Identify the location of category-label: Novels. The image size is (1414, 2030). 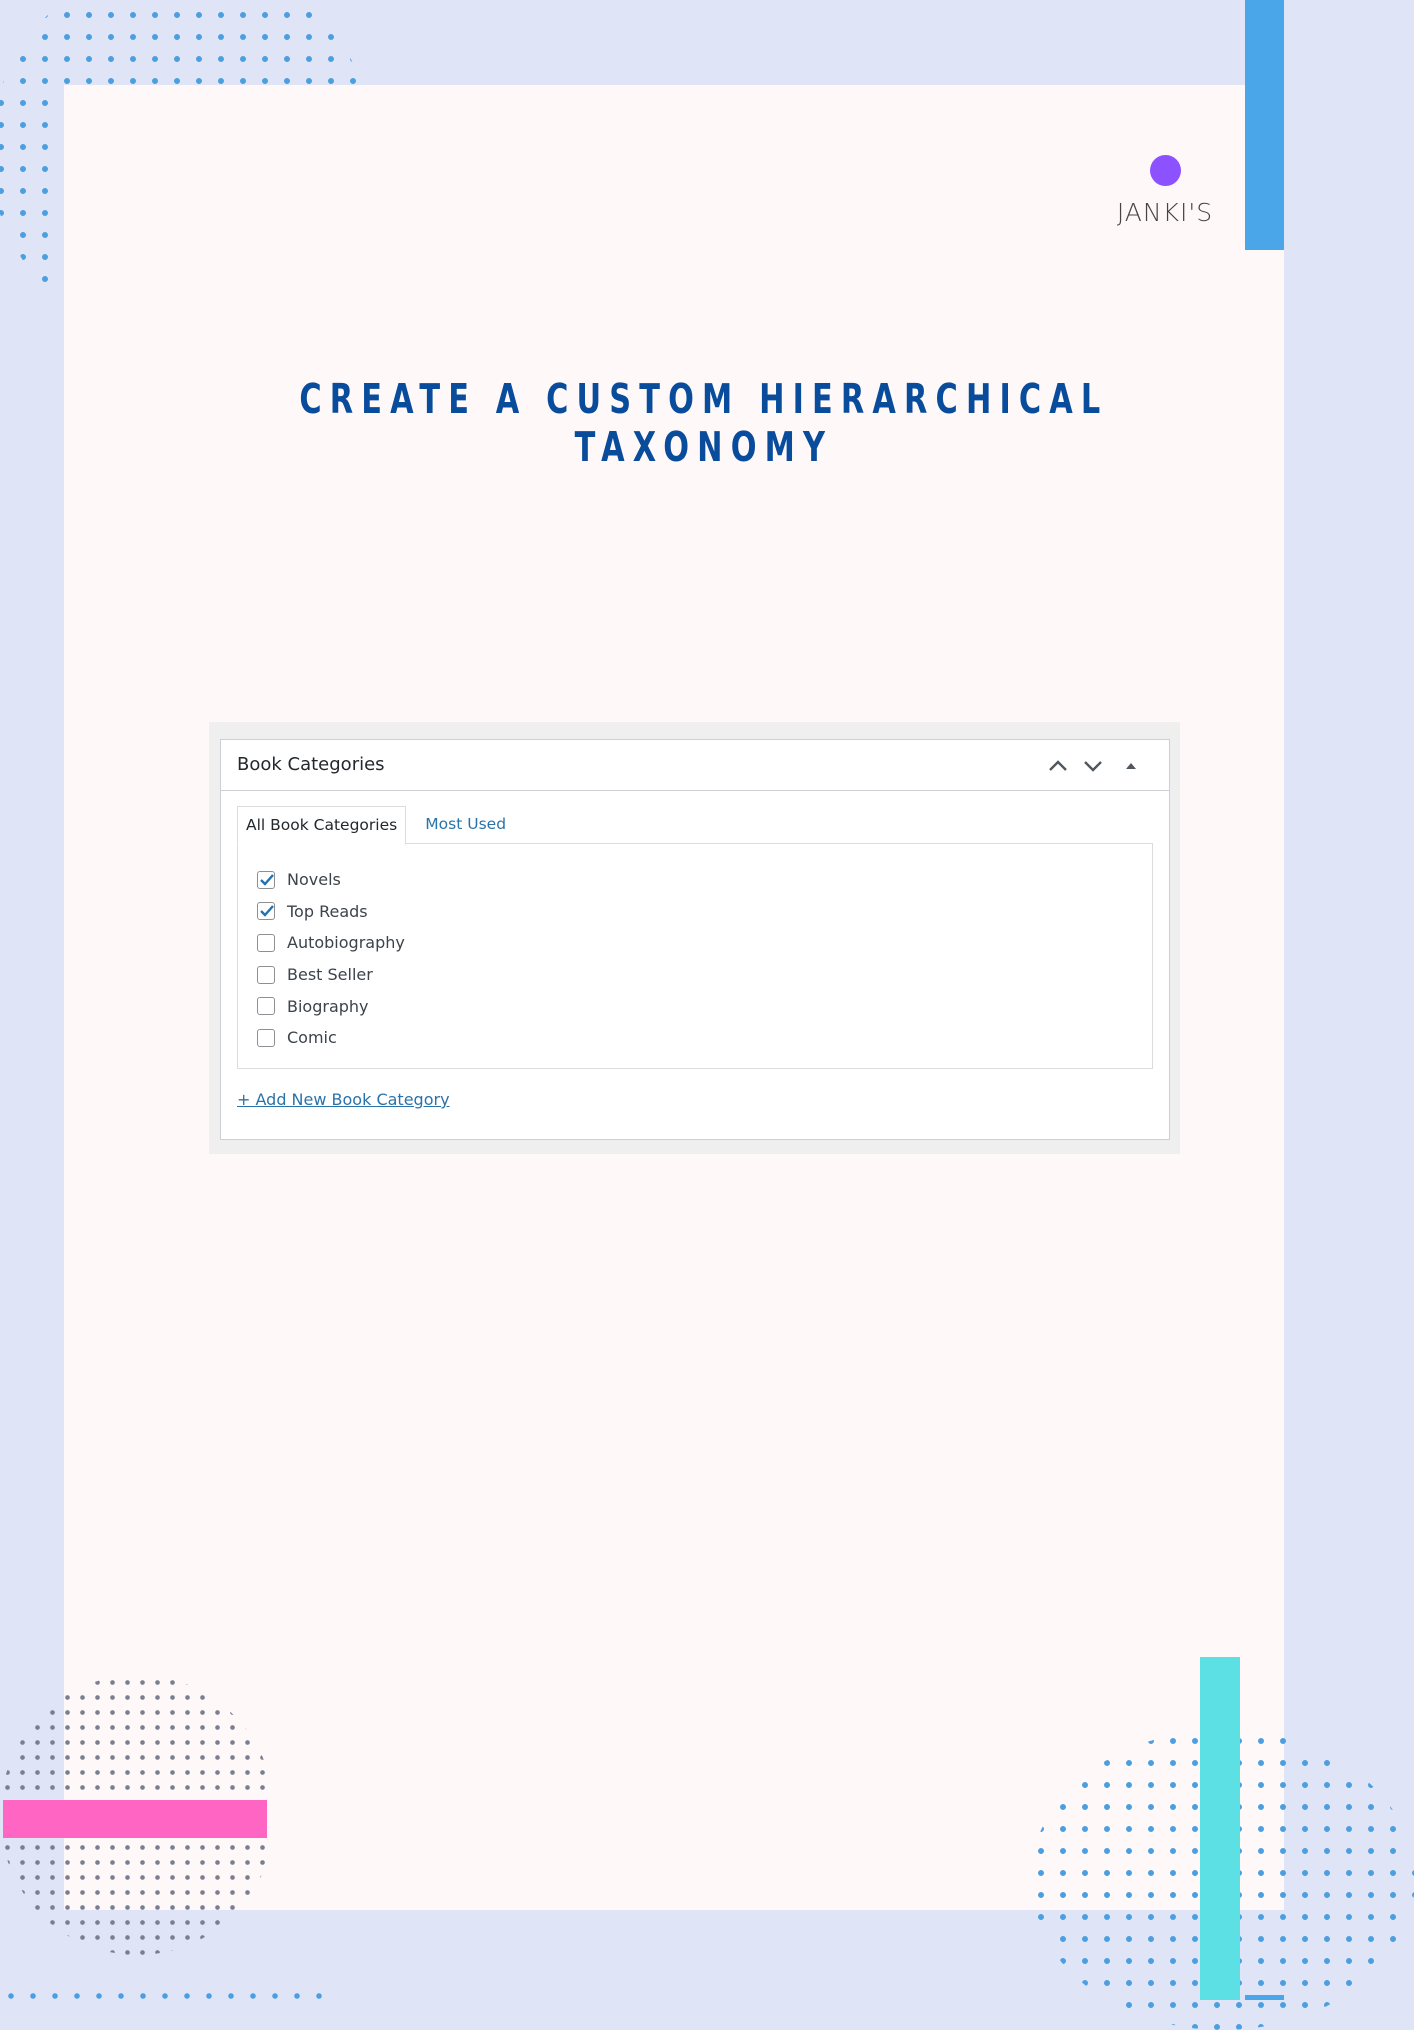
(314, 880).